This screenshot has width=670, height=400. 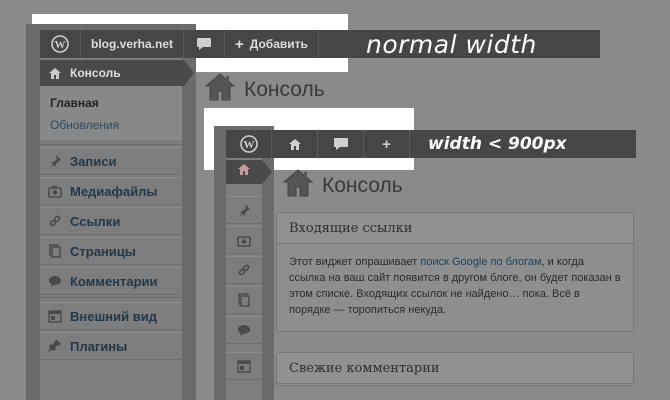 I want to click on menu-item-media-label: Медиафайлы, so click(x=114, y=191).